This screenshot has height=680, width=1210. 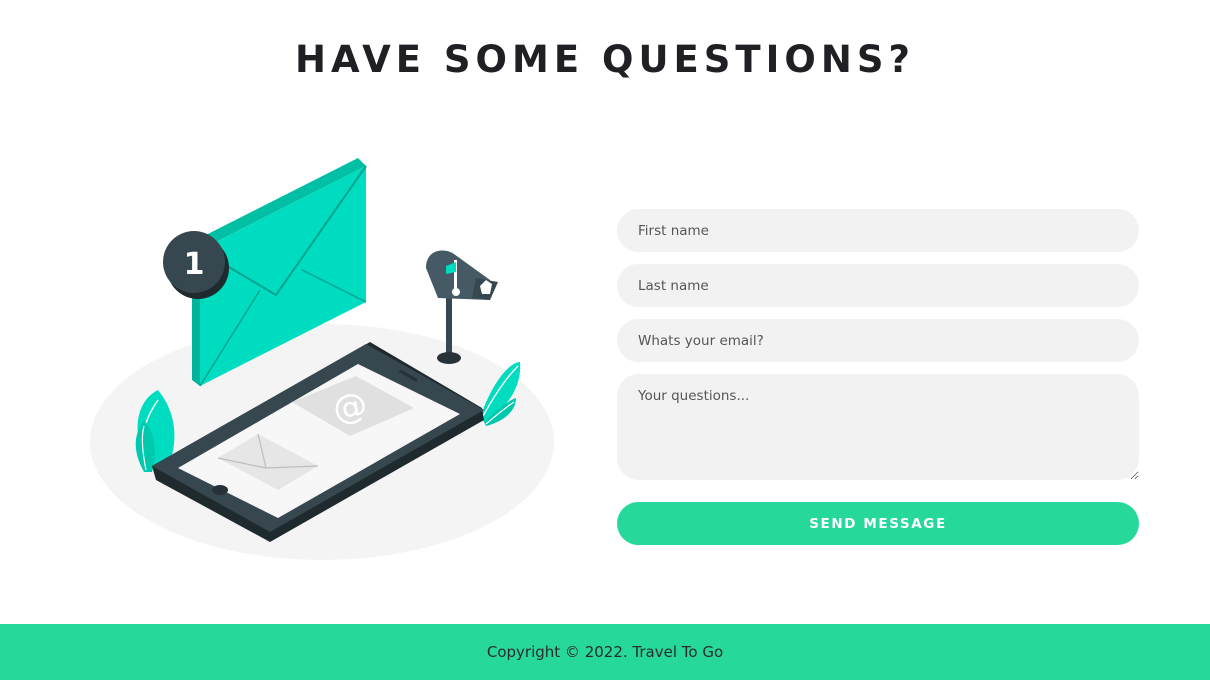 What do you see at coordinates (878, 230) in the screenshot?
I see `first-name-input` at bounding box center [878, 230].